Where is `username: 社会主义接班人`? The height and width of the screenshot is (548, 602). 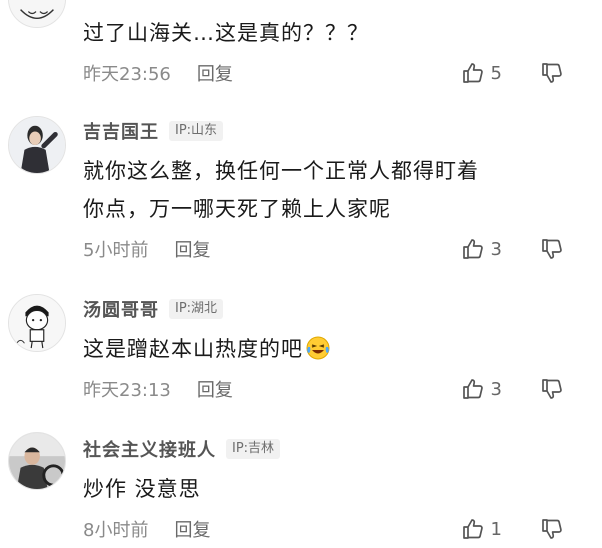
username: 社会主义接班人 is located at coordinates (149, 449).